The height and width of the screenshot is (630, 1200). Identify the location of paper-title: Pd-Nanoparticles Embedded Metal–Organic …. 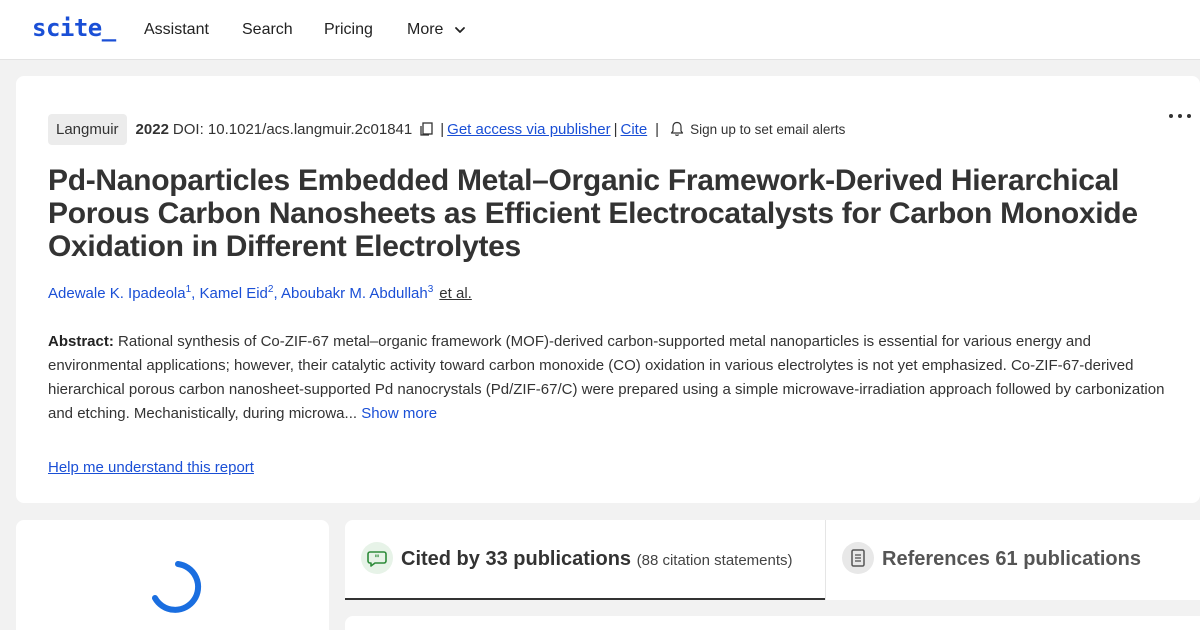
(593, 213).